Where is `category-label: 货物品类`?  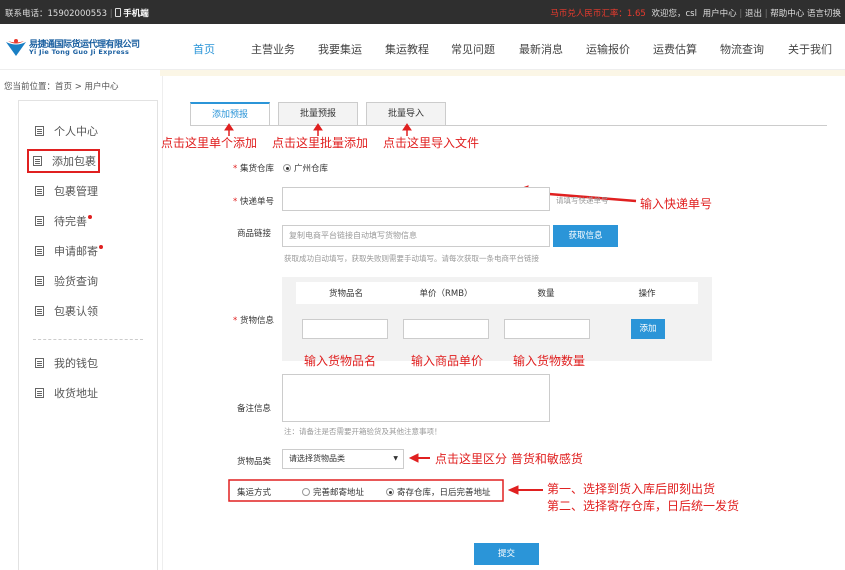
category-label: 货物品类 is located at coordinates (254, 462).